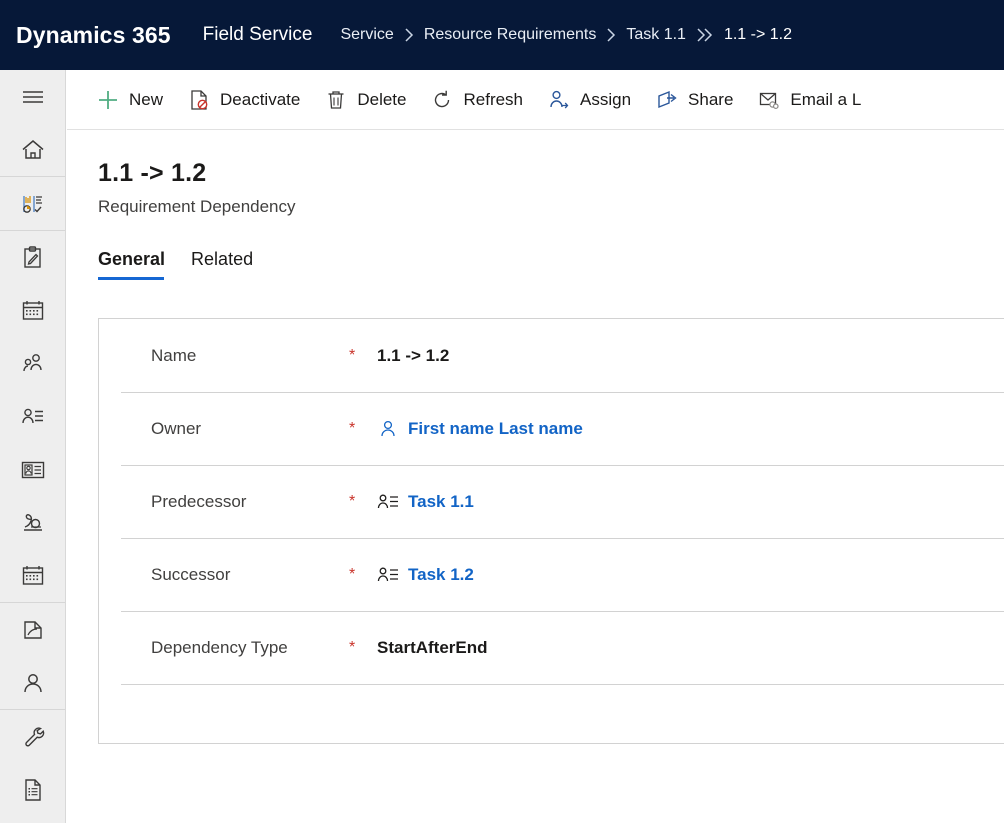 The width and height of the screenshot is (1004, 823). Describe the element at coordinates (757, 34) in the screenshot. I see `breadcrumb-item-current-record: 1.1 -> 1.2` at that location.